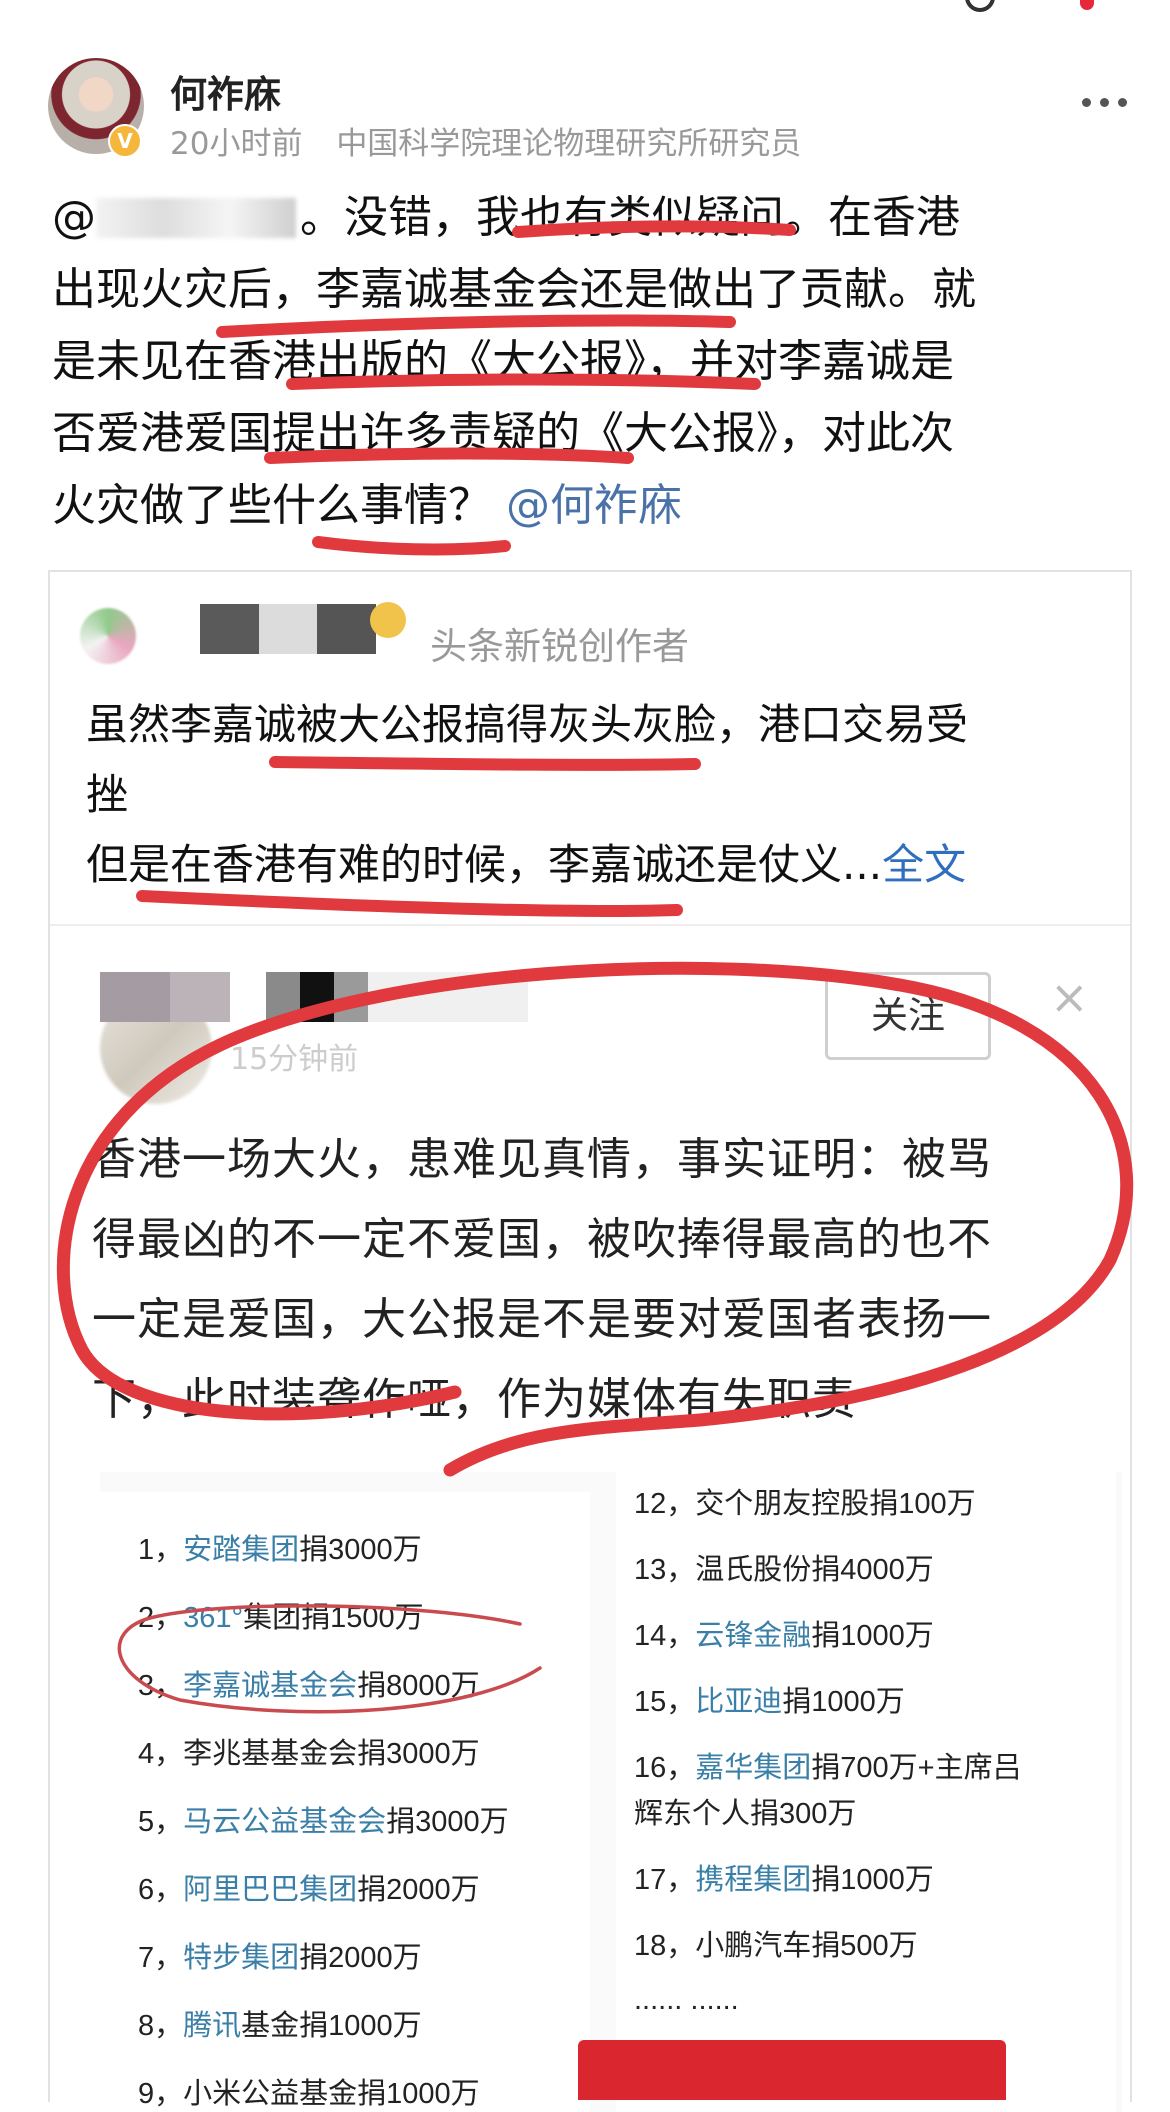  I want to click on red-image-thumbnail, so click(792, 2070).